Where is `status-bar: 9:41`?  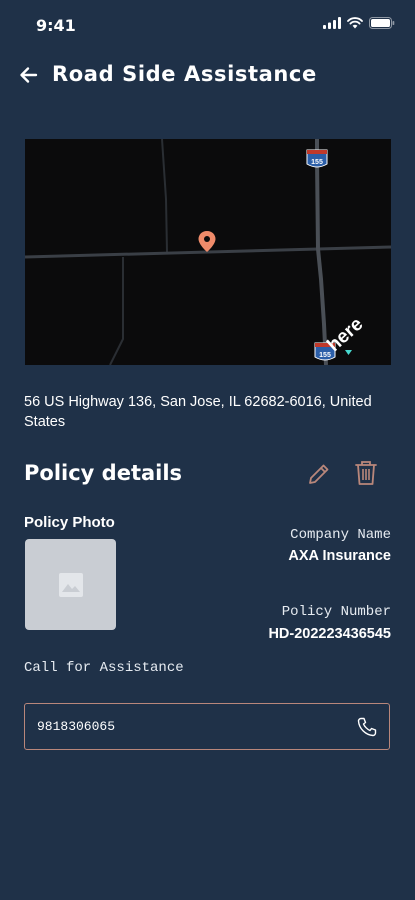 status-bar: 9:41 is located at coordinates (207, 25).